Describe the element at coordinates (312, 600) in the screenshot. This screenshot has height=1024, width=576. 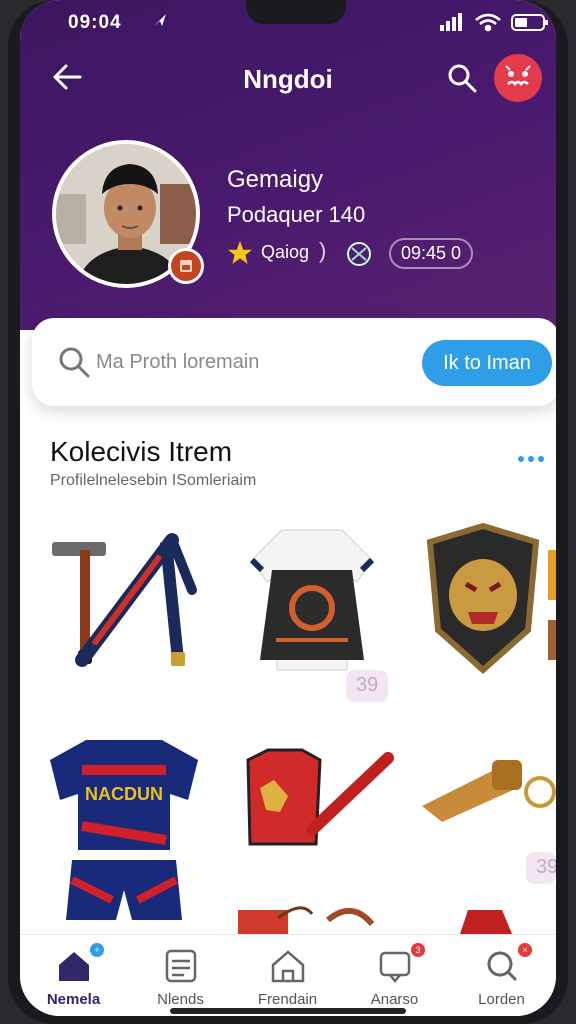
I see `item-apron-jersey` at that location.